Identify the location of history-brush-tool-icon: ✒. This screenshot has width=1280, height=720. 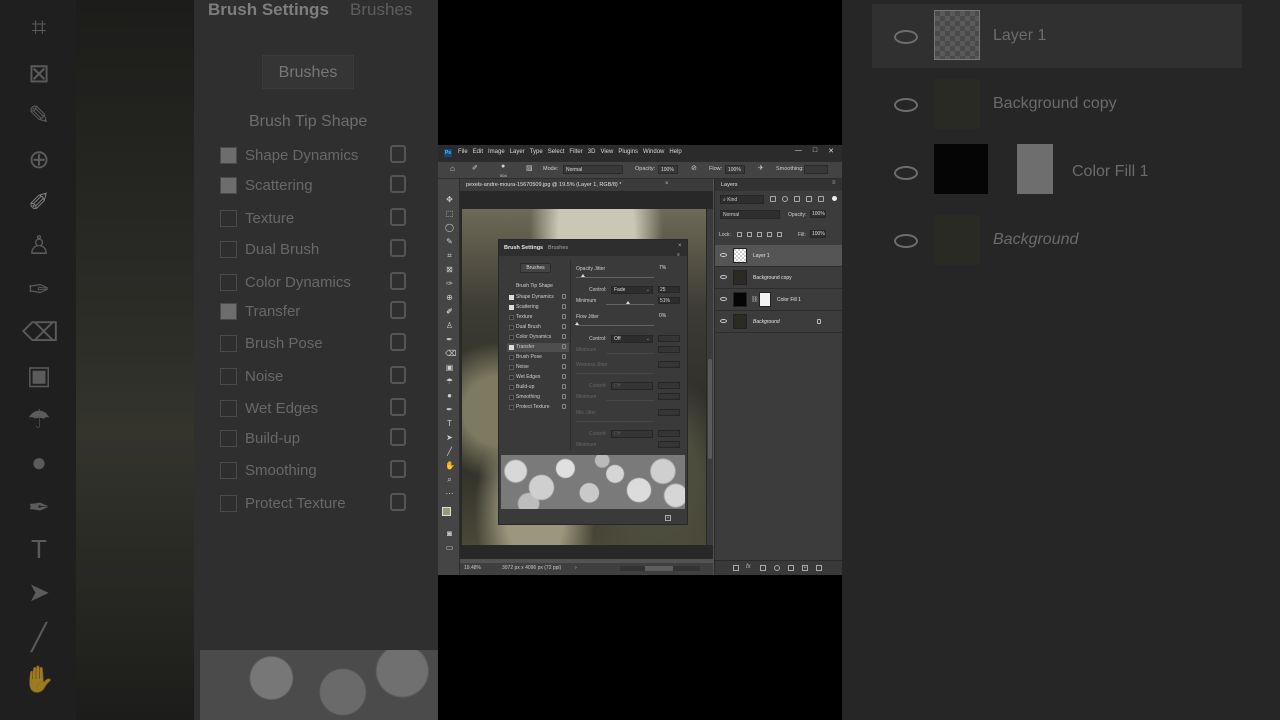
(449, 339).